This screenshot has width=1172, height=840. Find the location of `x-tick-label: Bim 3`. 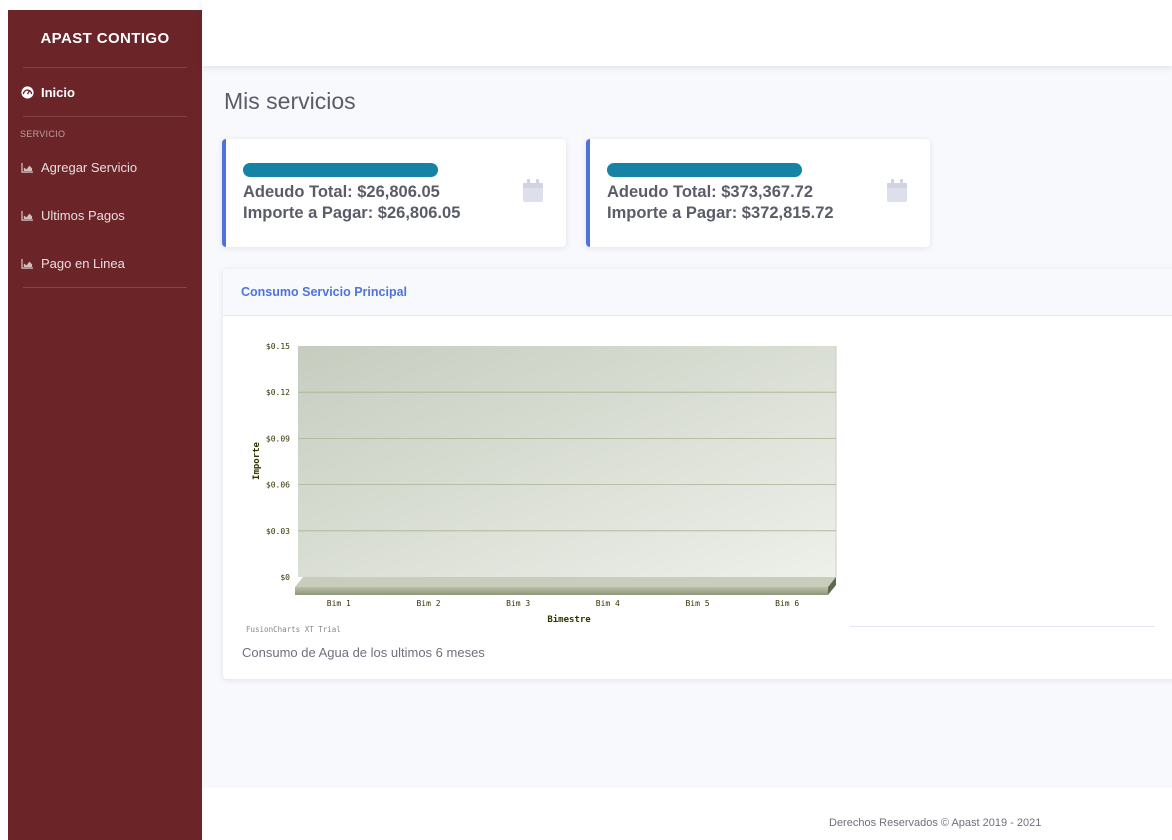

x-tick-label: Bim 3 is located at coordinates (518, 603).